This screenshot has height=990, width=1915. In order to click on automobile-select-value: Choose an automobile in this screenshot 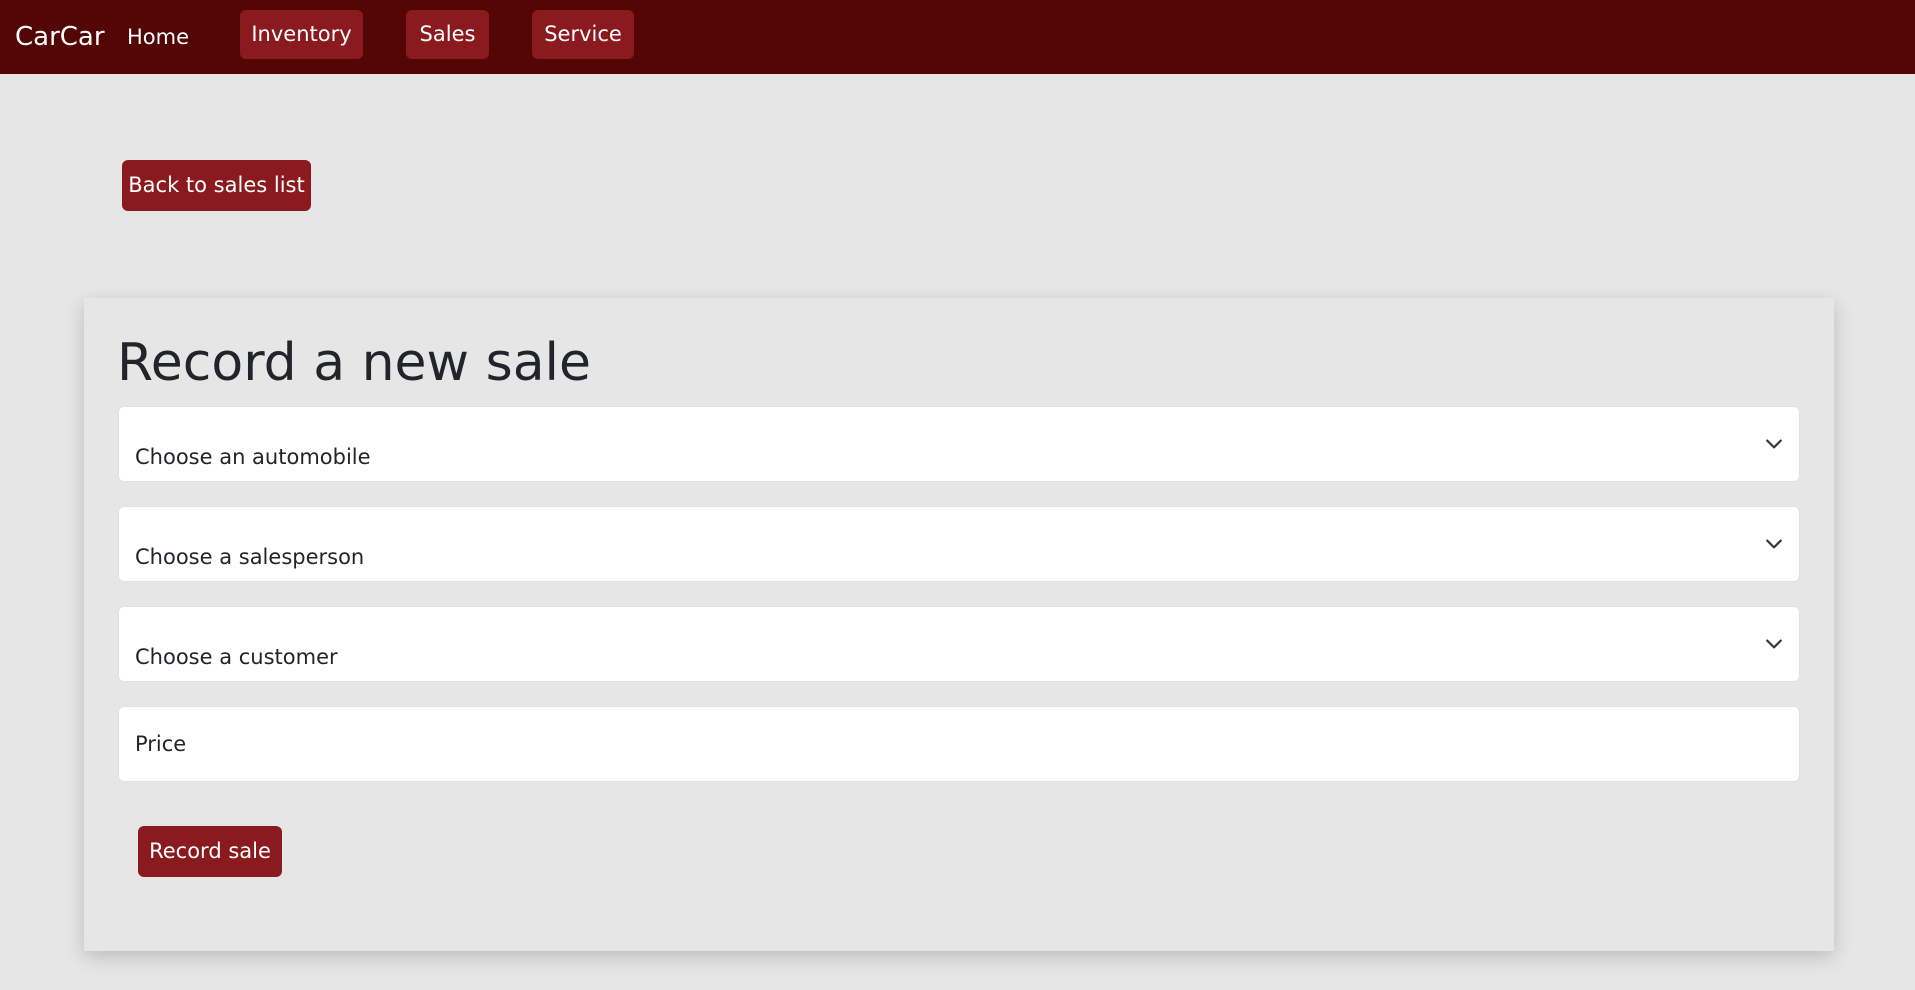, I will do `click(253, 457)`.